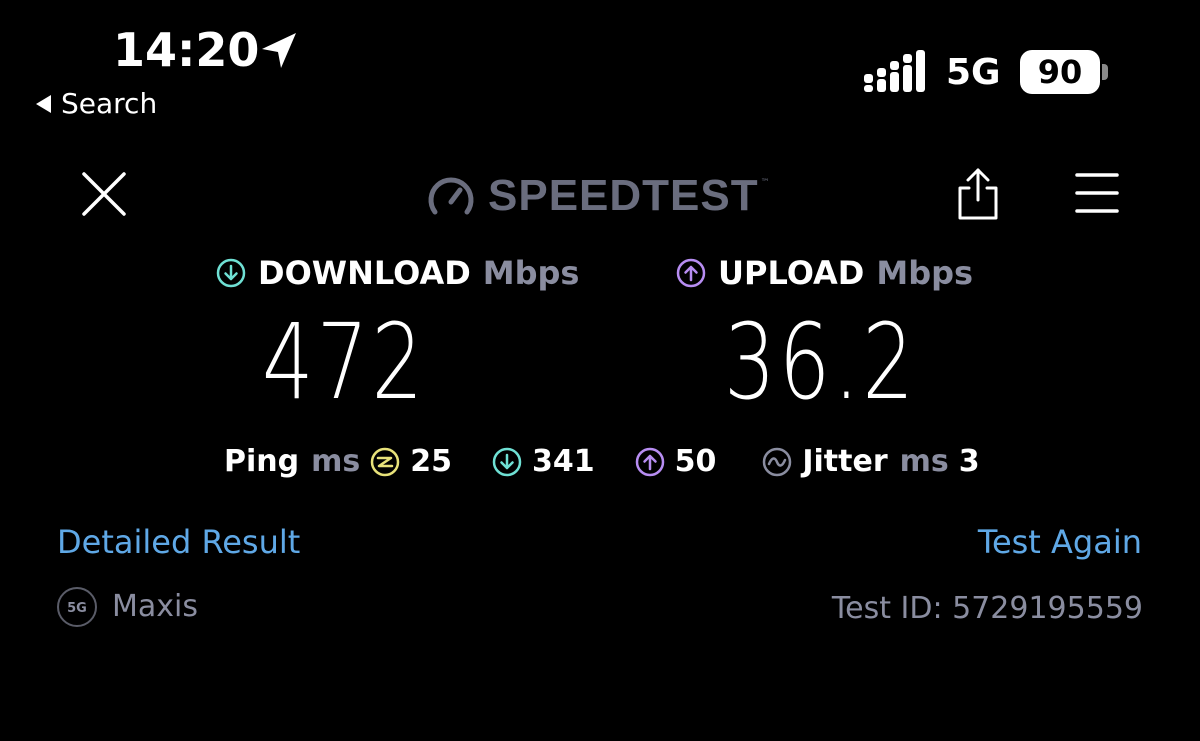  What do you see at coordinates (987, 608) in the screenshot?
I see `test-id: Test ID: 5729195559` at bounding box center [987, 608].